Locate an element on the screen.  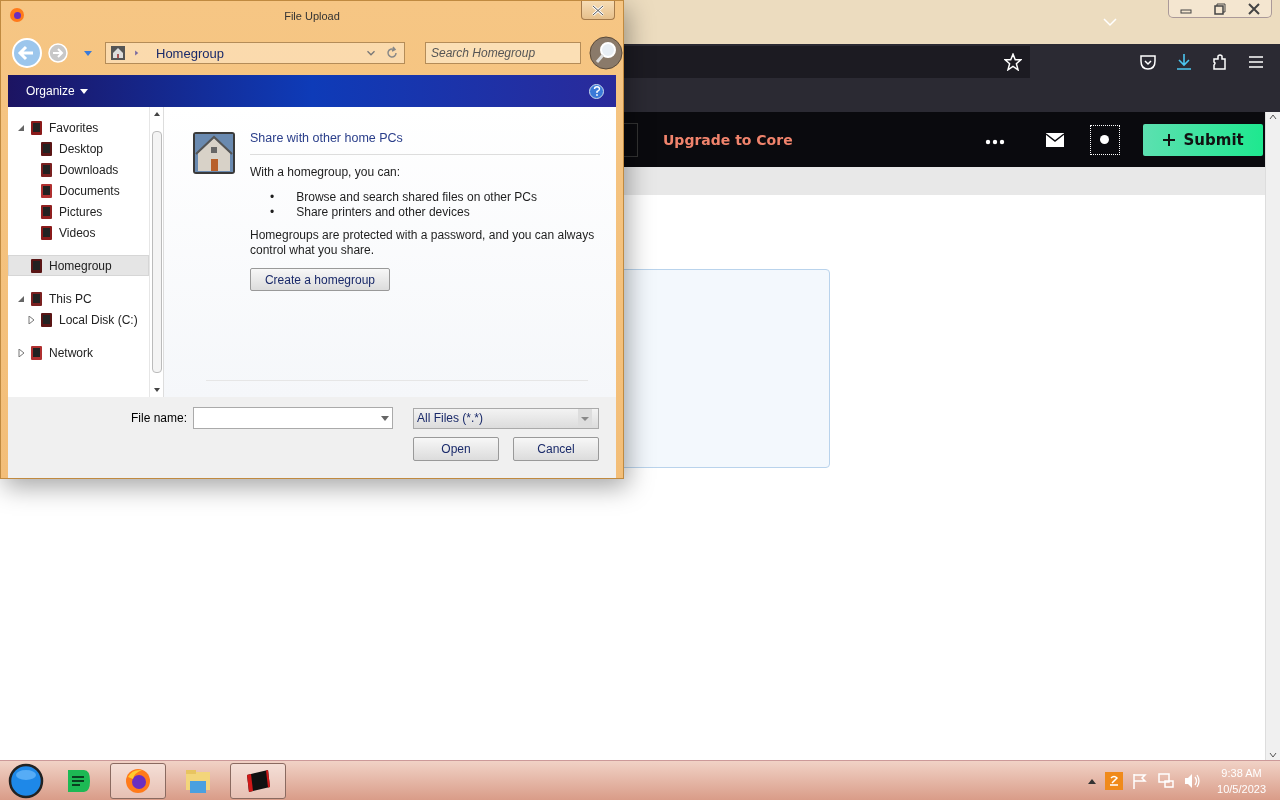
file-name-label: File name: is located at coordinates (158, 418).